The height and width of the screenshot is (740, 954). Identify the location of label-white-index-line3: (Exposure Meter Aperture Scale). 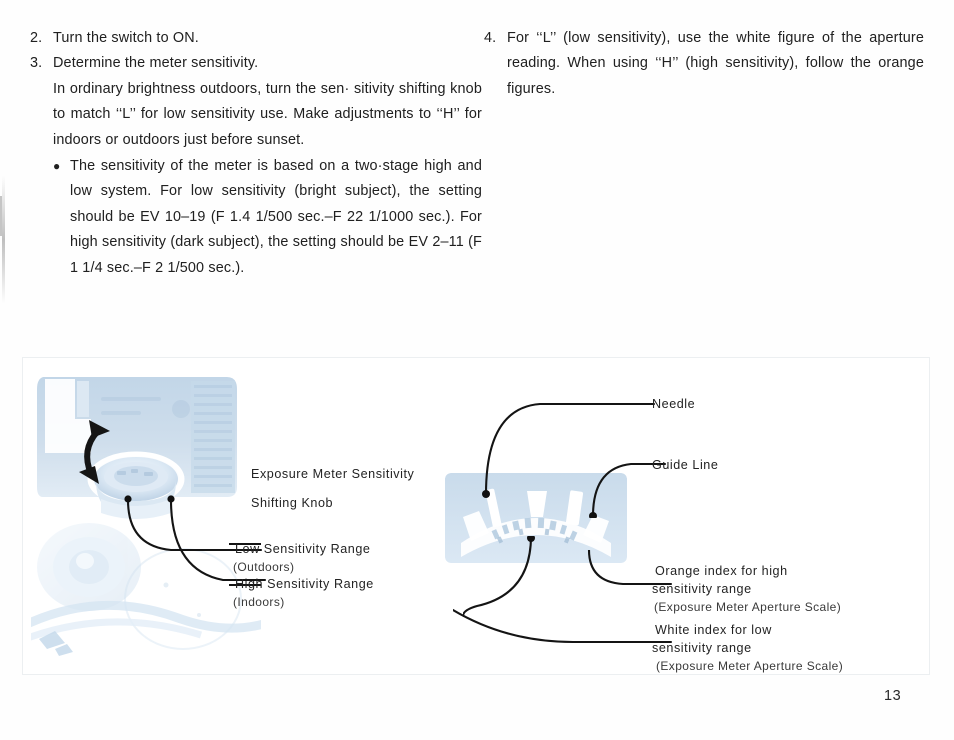
(750, 666).